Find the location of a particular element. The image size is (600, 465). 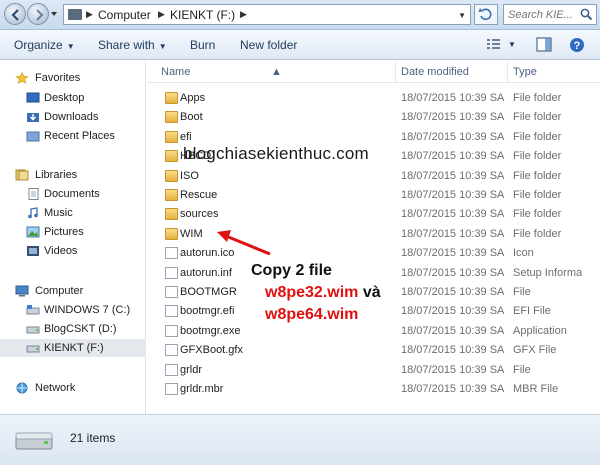

file-row: sources 18/07/2015 10:39 SA File folder is located at coordinates (373, 214).